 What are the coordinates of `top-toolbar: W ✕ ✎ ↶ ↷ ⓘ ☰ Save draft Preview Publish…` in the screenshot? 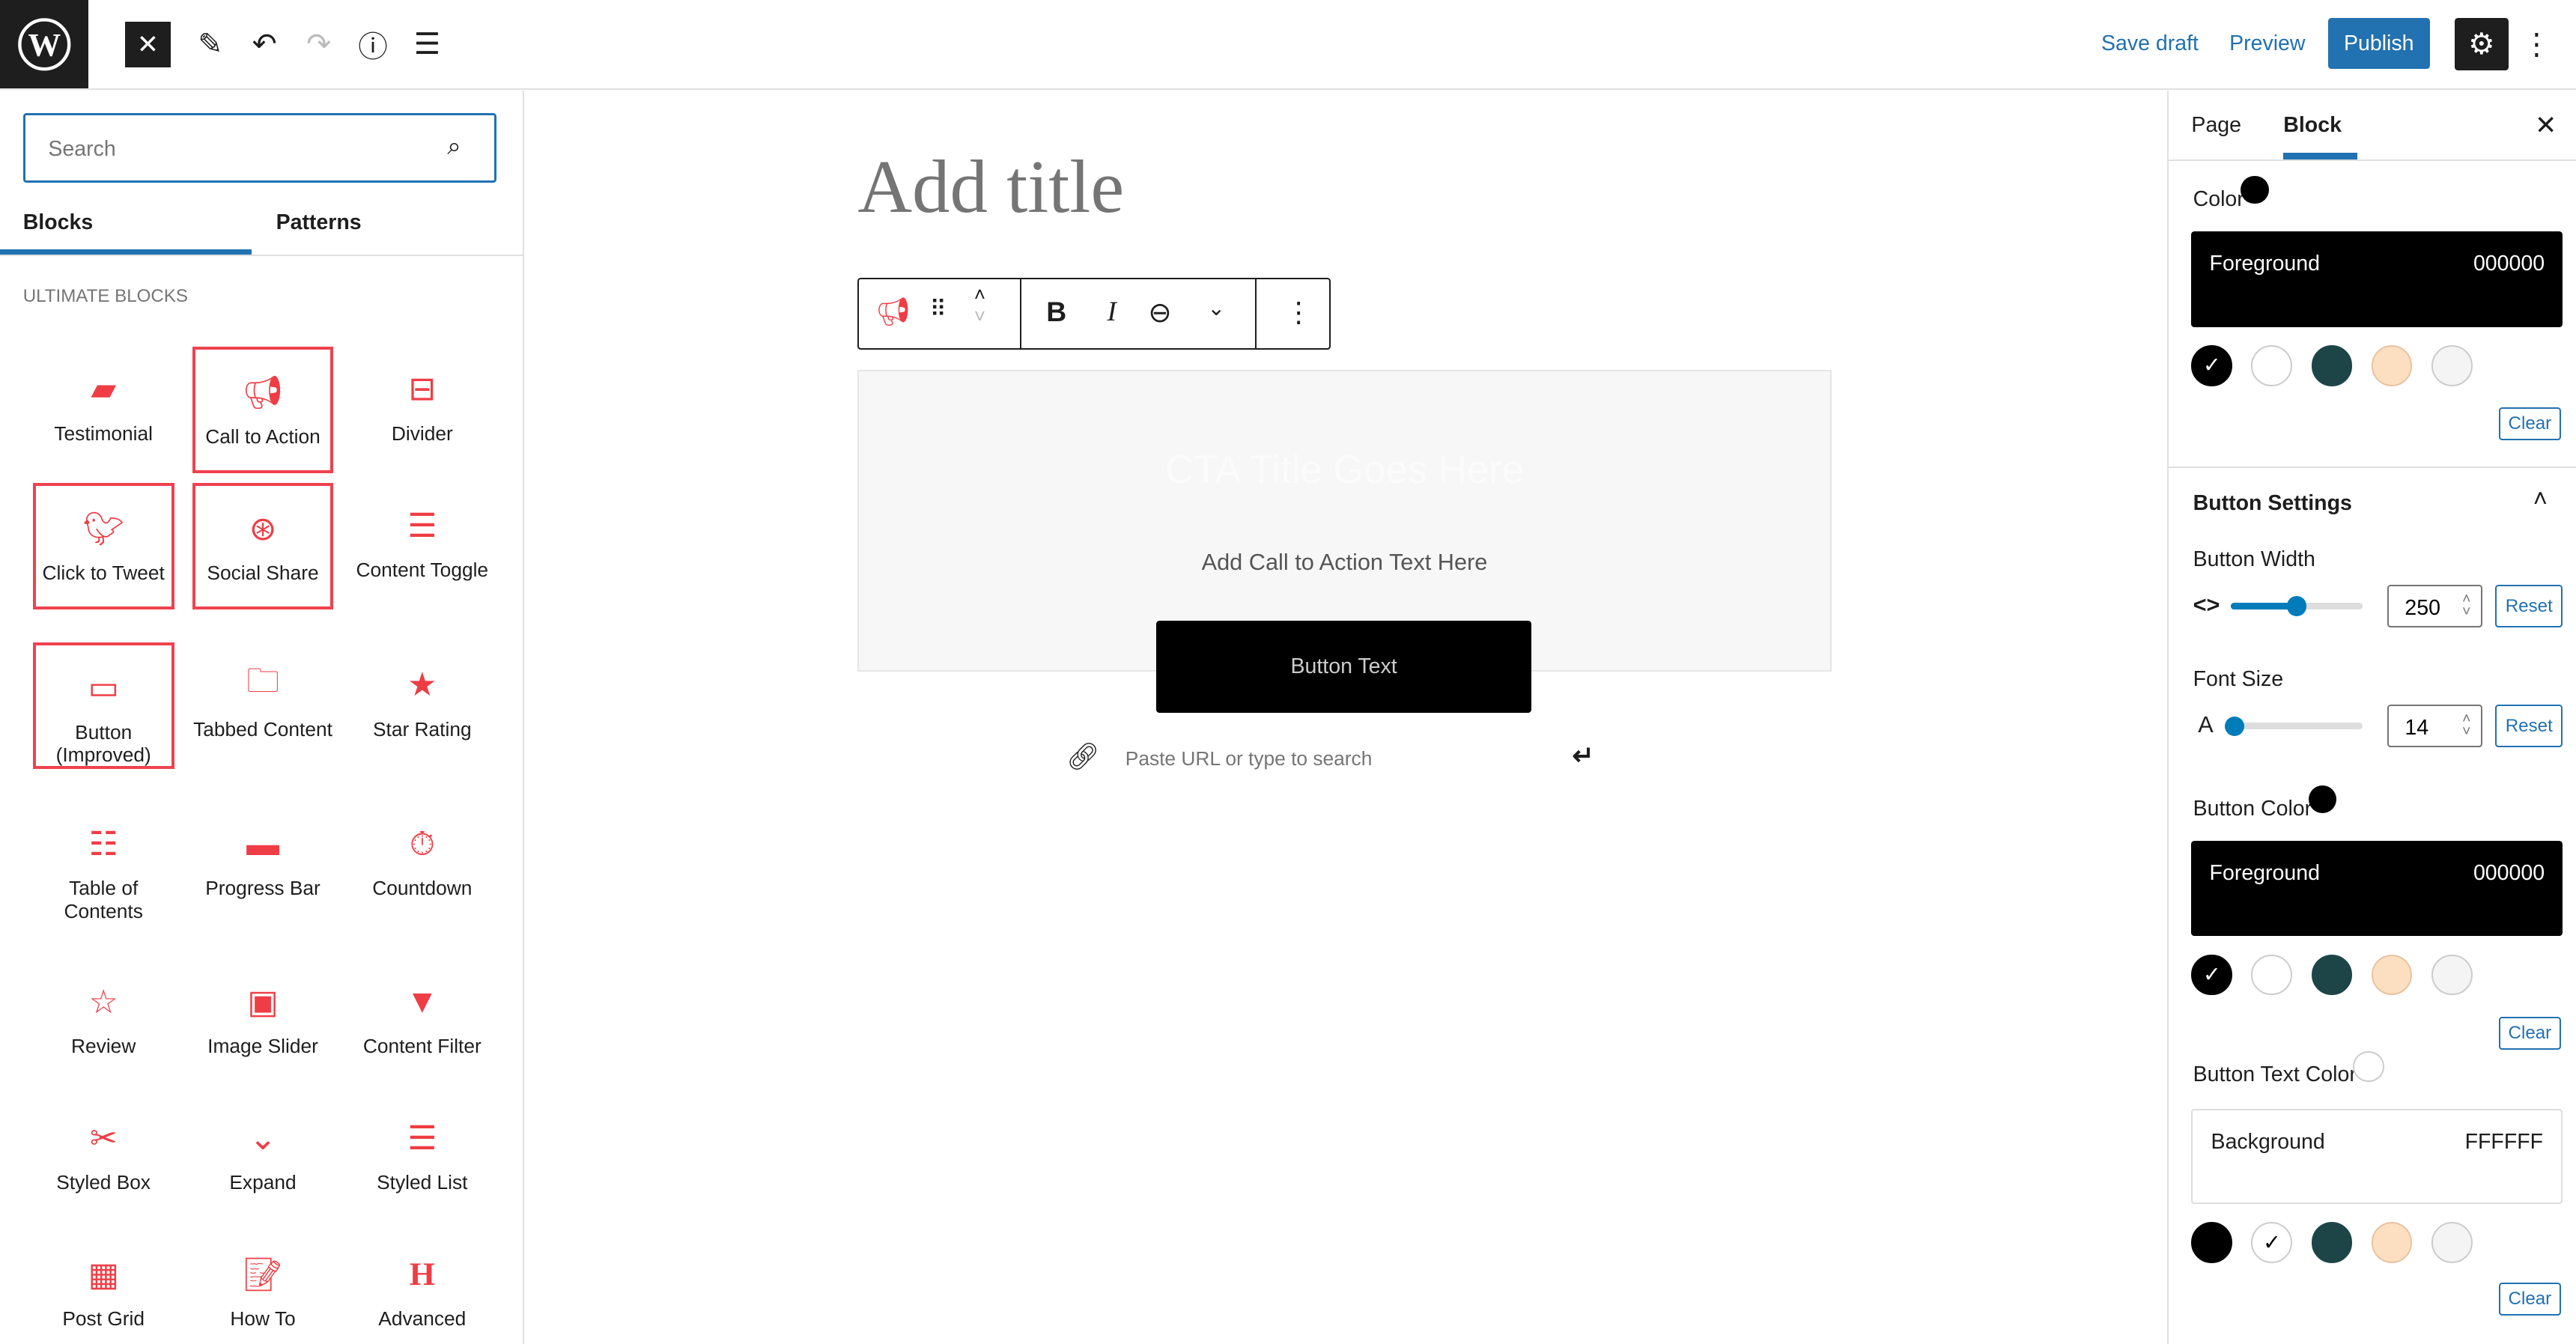 It's located at (1288, 45).